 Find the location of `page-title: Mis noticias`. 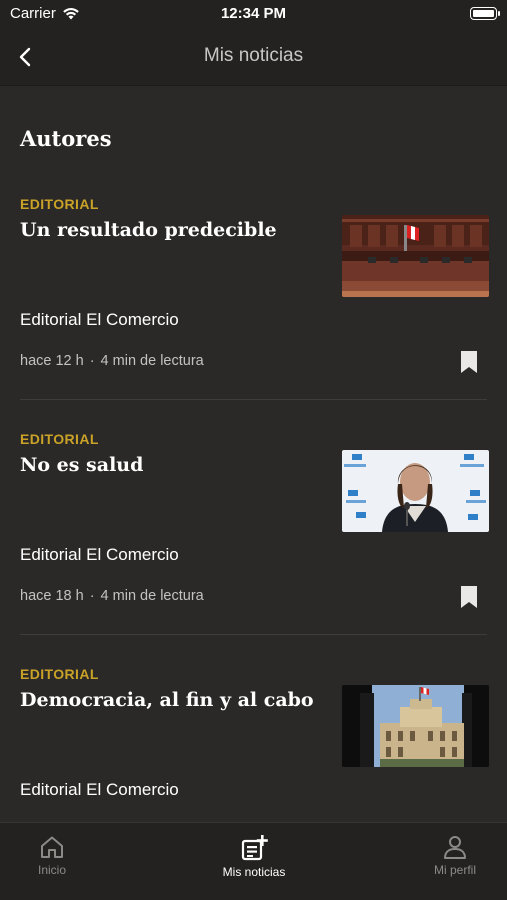

page-title: Mis noticias is located at coordinates (253, 55).